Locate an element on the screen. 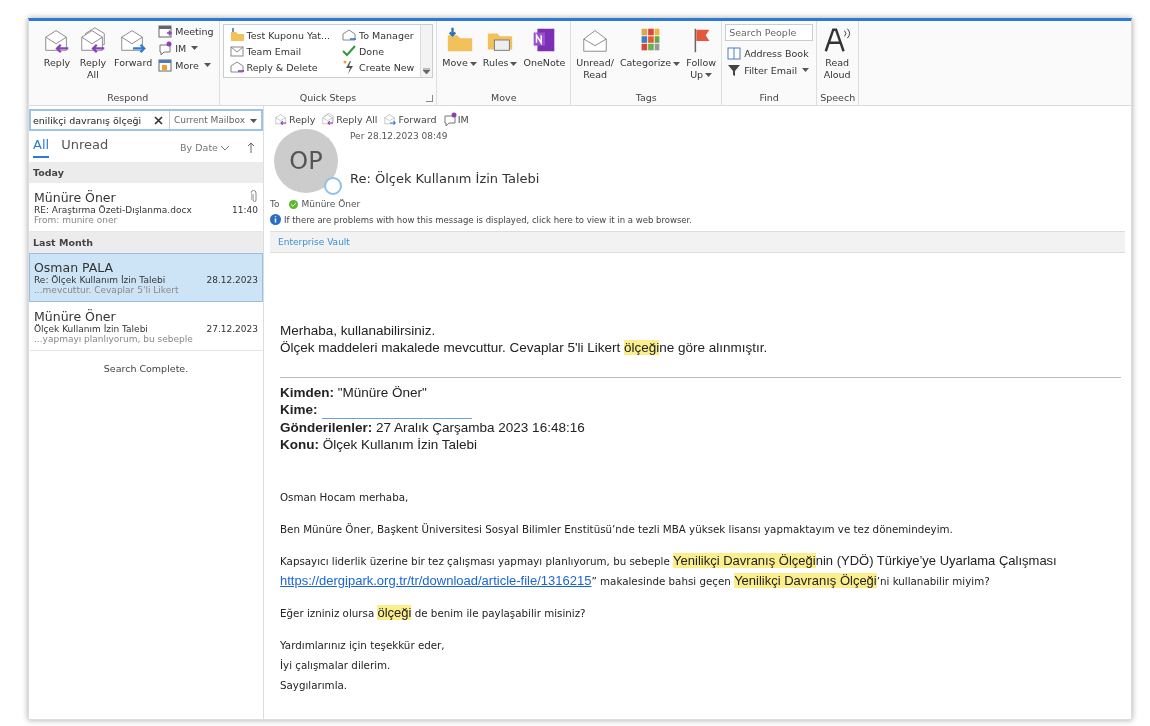 This screenshot has height=726, width=1150. envelope-reply-all-icon is located at coordinates (93, 40).